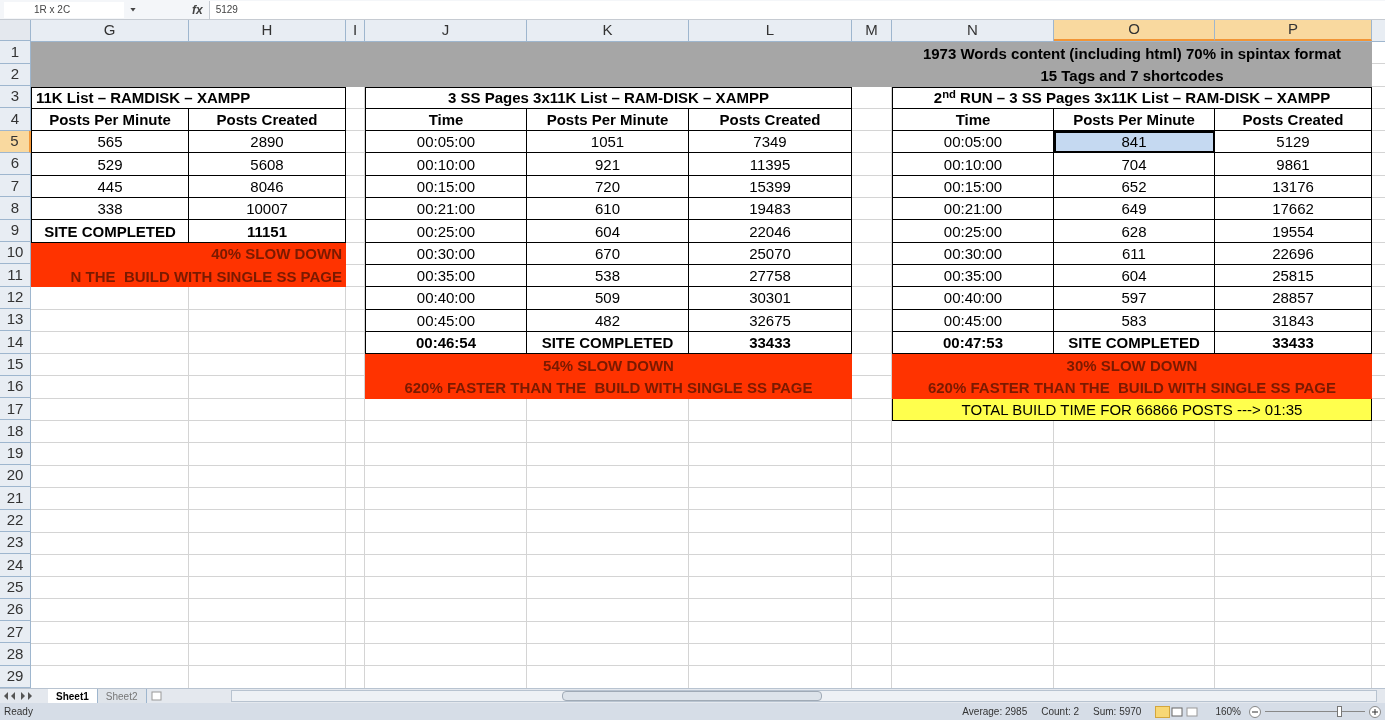  I want to click on row-header: 8, so click(15, 208).